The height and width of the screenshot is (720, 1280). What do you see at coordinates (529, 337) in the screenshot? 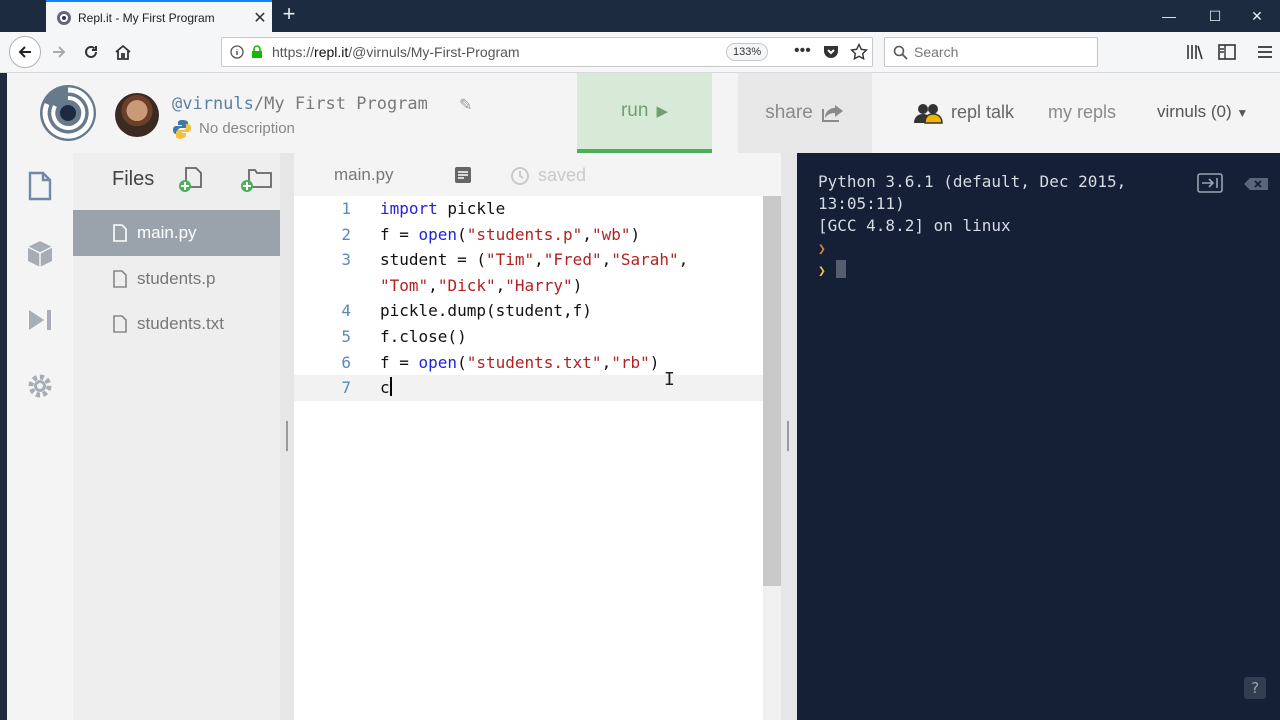
I see `code-line: 5 f.close()` at bounding box center [529, 337].